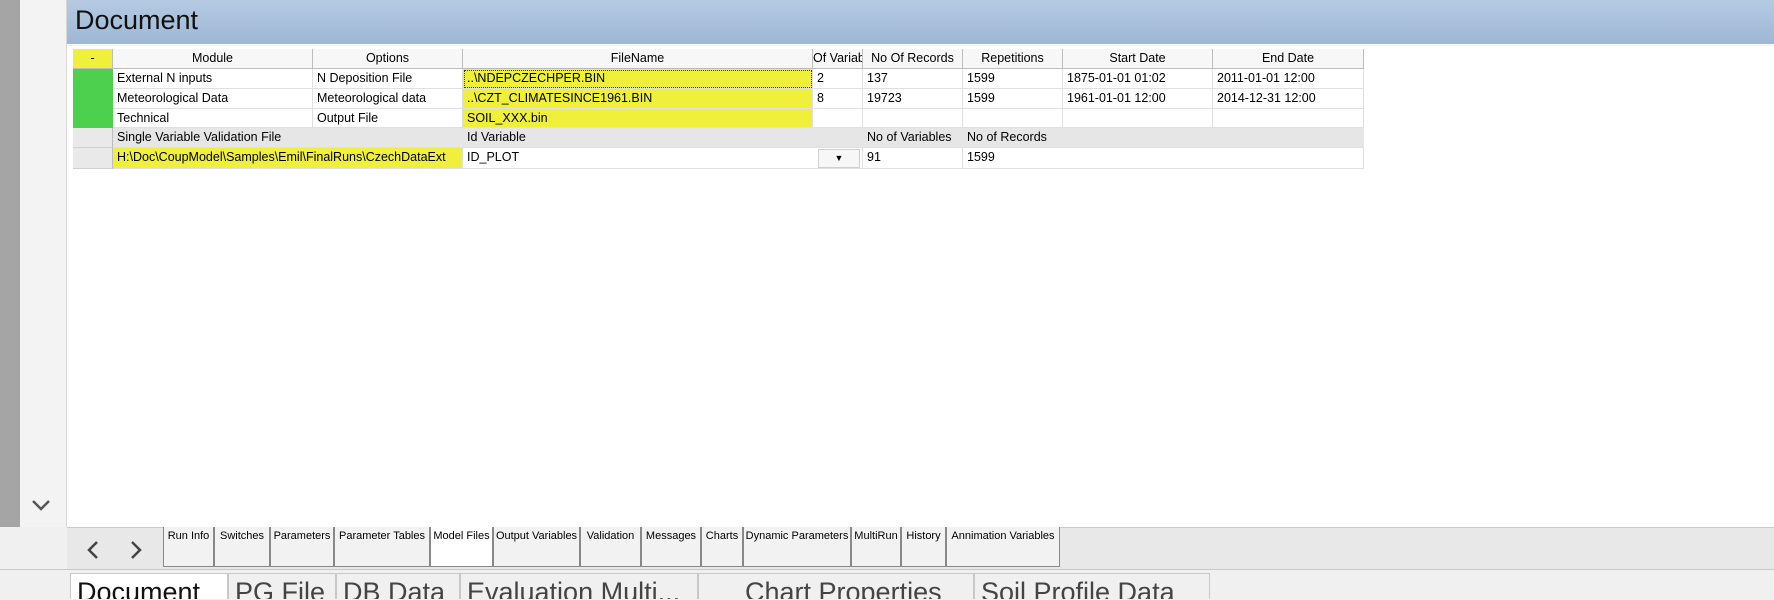 The width and height of the screenshot is (1774, 600). Describe the element at coordinates (638, 79) in the screenshot. I see `table-cell-filename: ..\NDEPCZECHPER.BIN` at that location.